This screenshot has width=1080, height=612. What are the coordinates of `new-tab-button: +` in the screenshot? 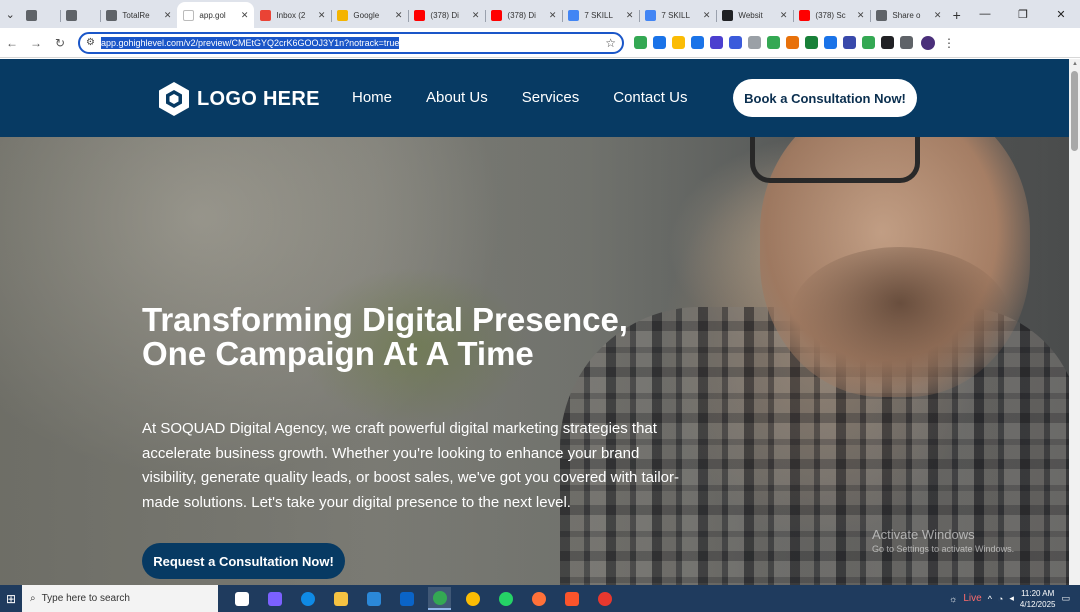 It's located at (956, 15).